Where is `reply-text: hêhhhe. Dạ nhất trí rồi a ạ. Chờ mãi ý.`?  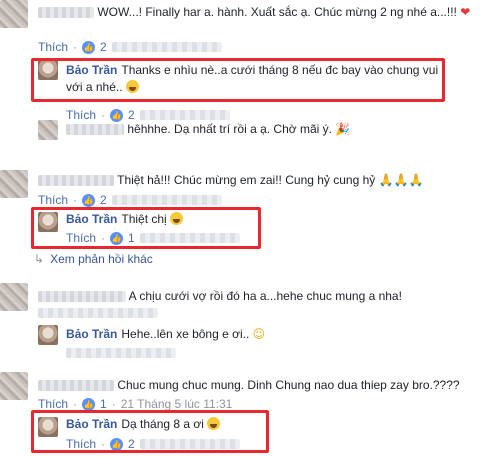
reply-text: hêhhhe. Dạ nhất trí rồi a ạ. Chờ mãi ý. is located at coordinates (229, 129).